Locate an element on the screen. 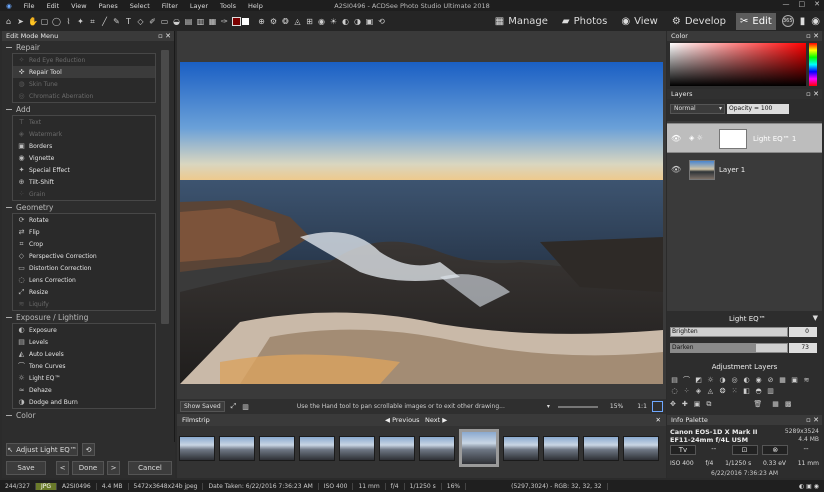 The image size is (824, 492). light-eq-adj-icon: ☼ is located at coordinates (710, 380).